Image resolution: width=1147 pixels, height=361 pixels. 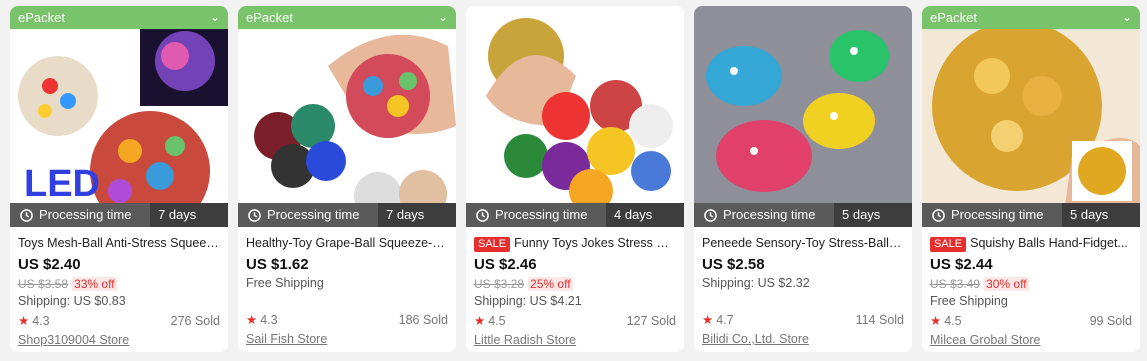 What do you see at coordinates (347, 320) in the screenshot?
I see `rating-row: ★ 4.3 186 Sold` at bounding box center [347, 320].